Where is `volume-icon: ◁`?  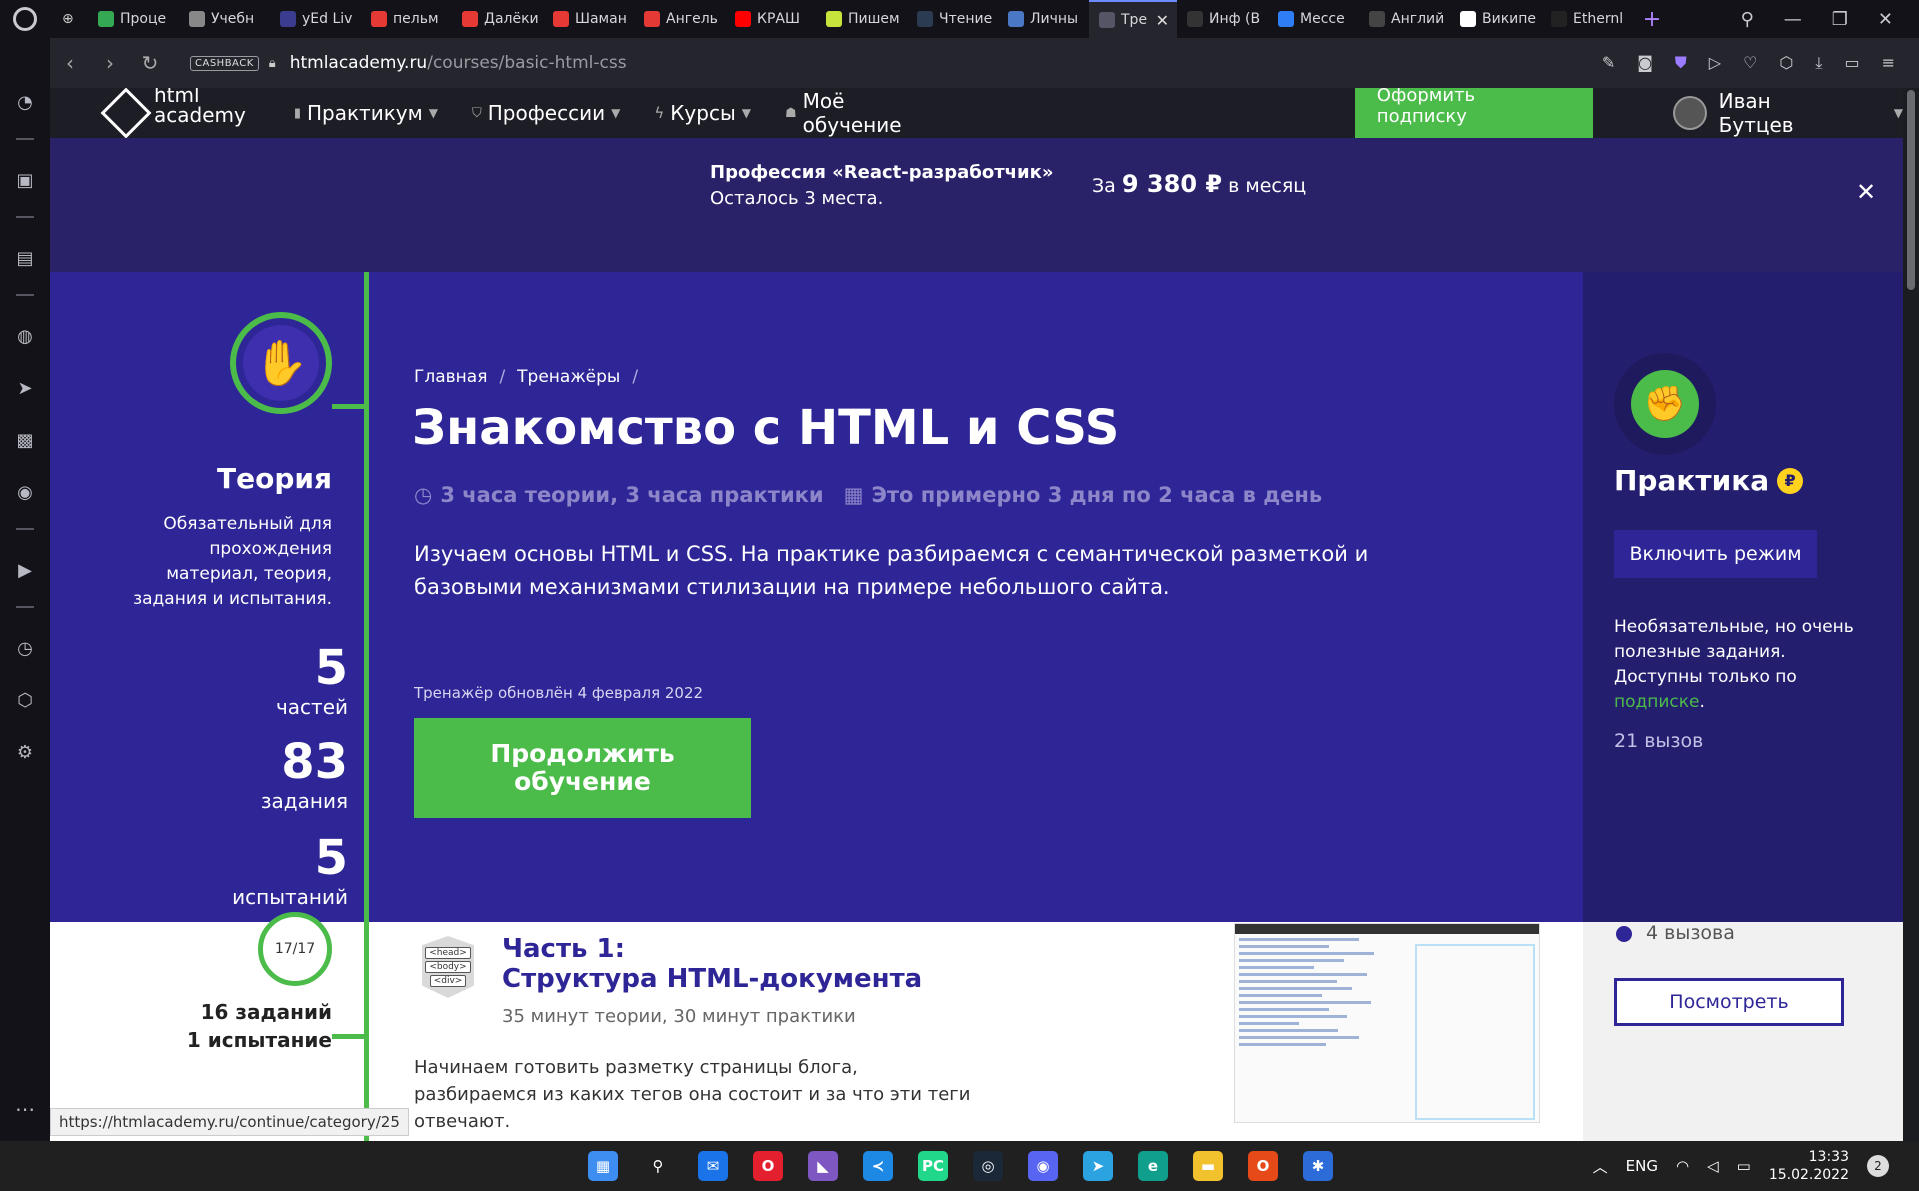 volume-icon: ◁ is located at coordinates (1713, 1166).